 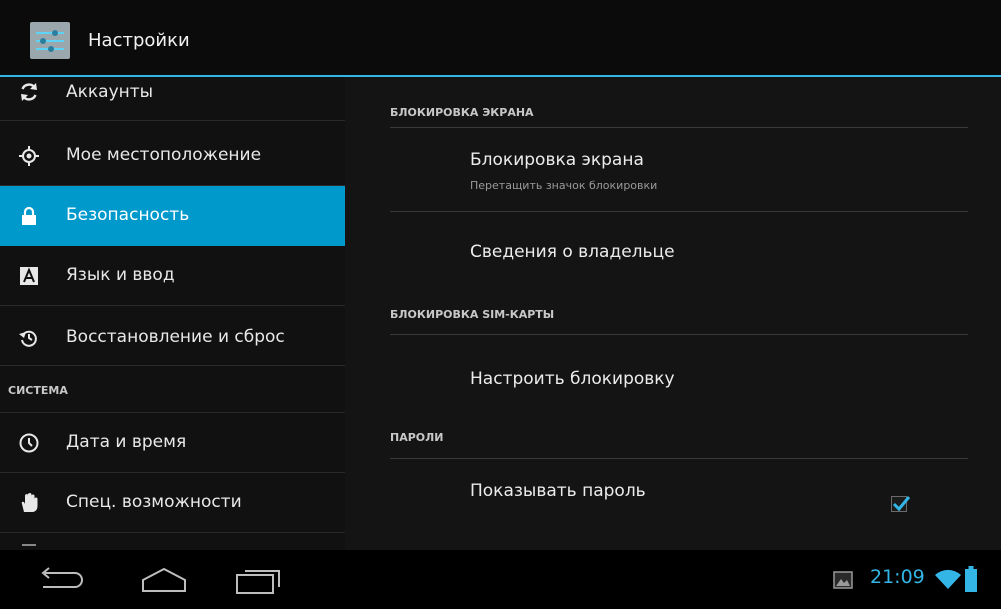 I want to click on settings-icon, so click(x=50, y=40).